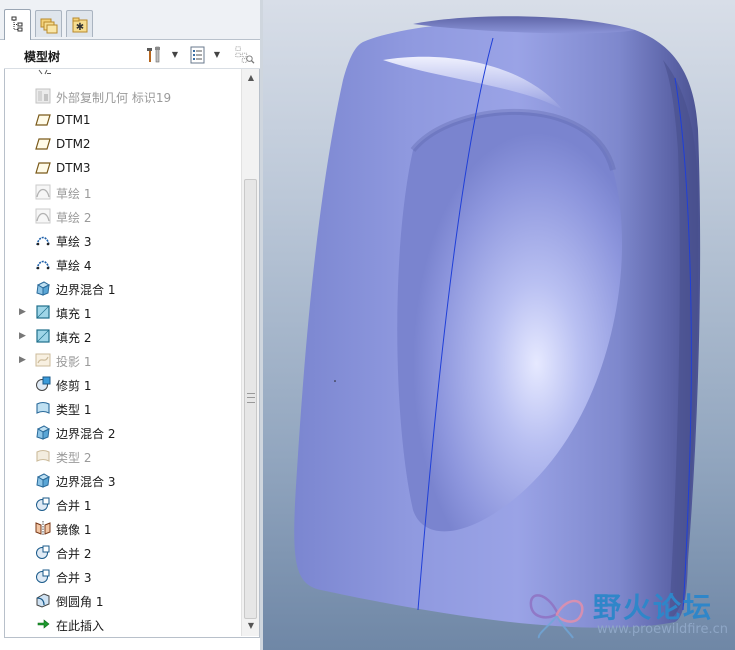 The image size is (735, 650). What do you see at coordinates (74, 530) in the screenshot?
I see `tree-item-label: 镜像 1` at bounding box center [74, 530].